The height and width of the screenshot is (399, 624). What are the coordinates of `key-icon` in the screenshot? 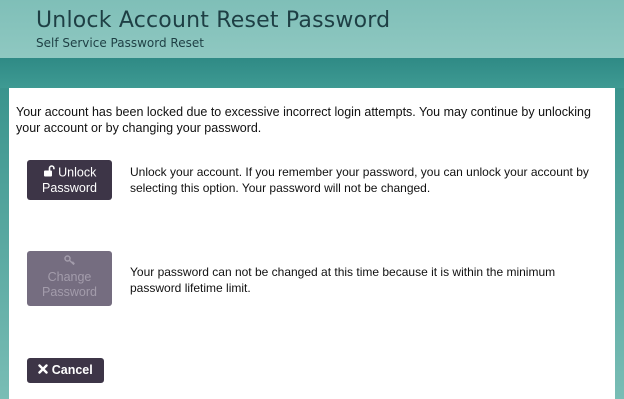 It's located at (69, 262).